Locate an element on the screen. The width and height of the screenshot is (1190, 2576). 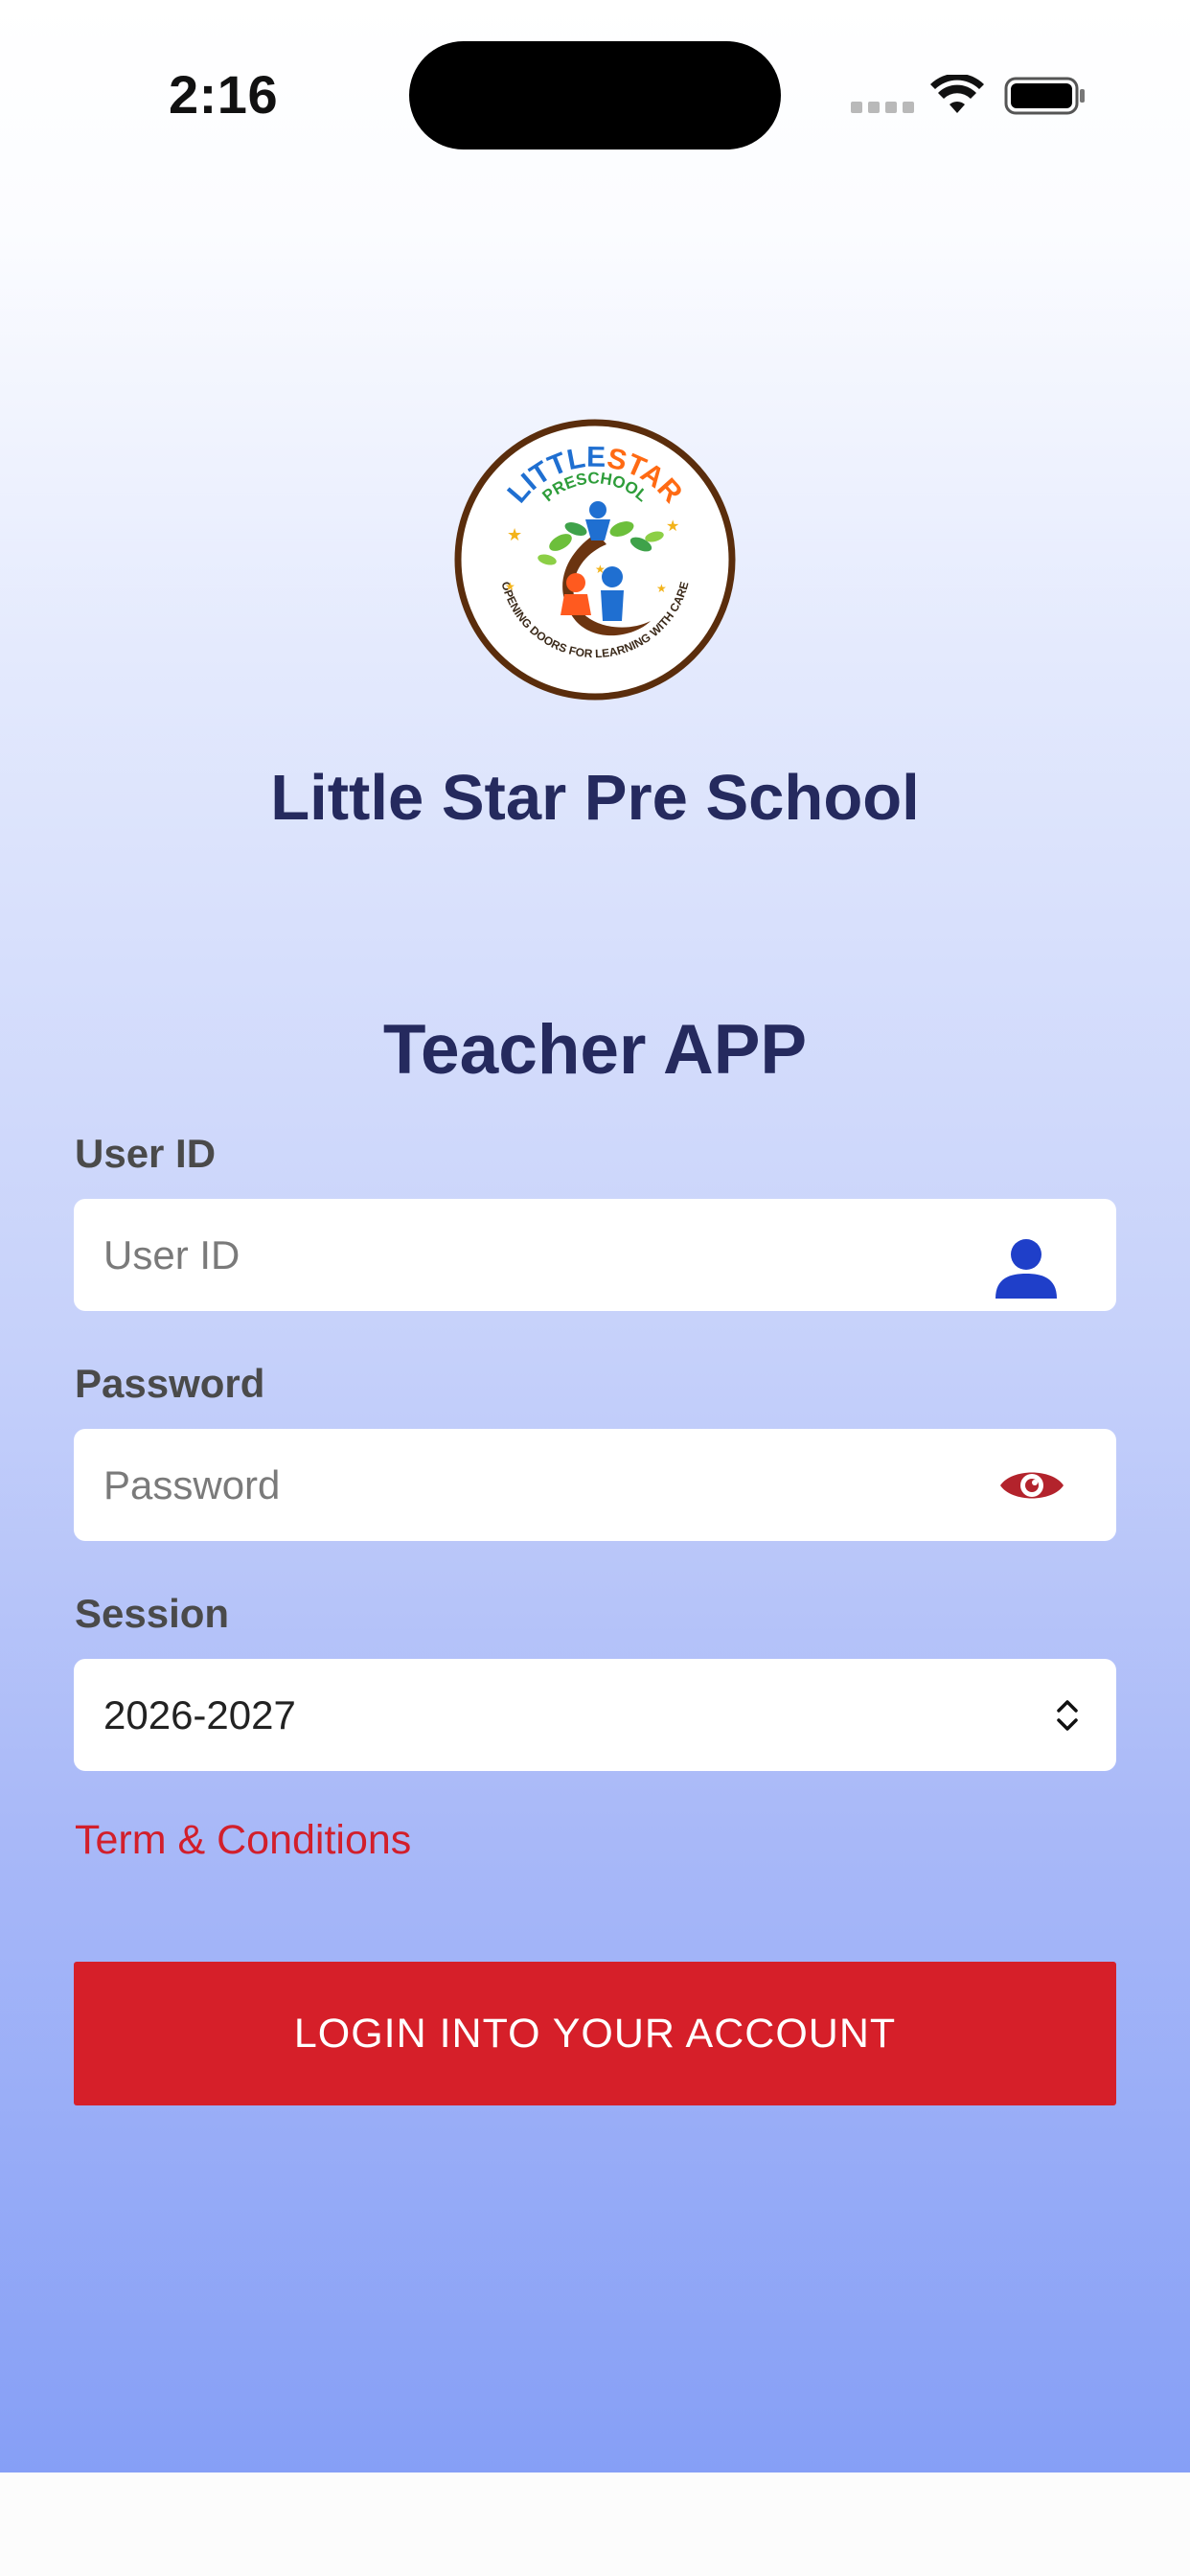
home-indicator-area is located at coordinates (595, 2524).